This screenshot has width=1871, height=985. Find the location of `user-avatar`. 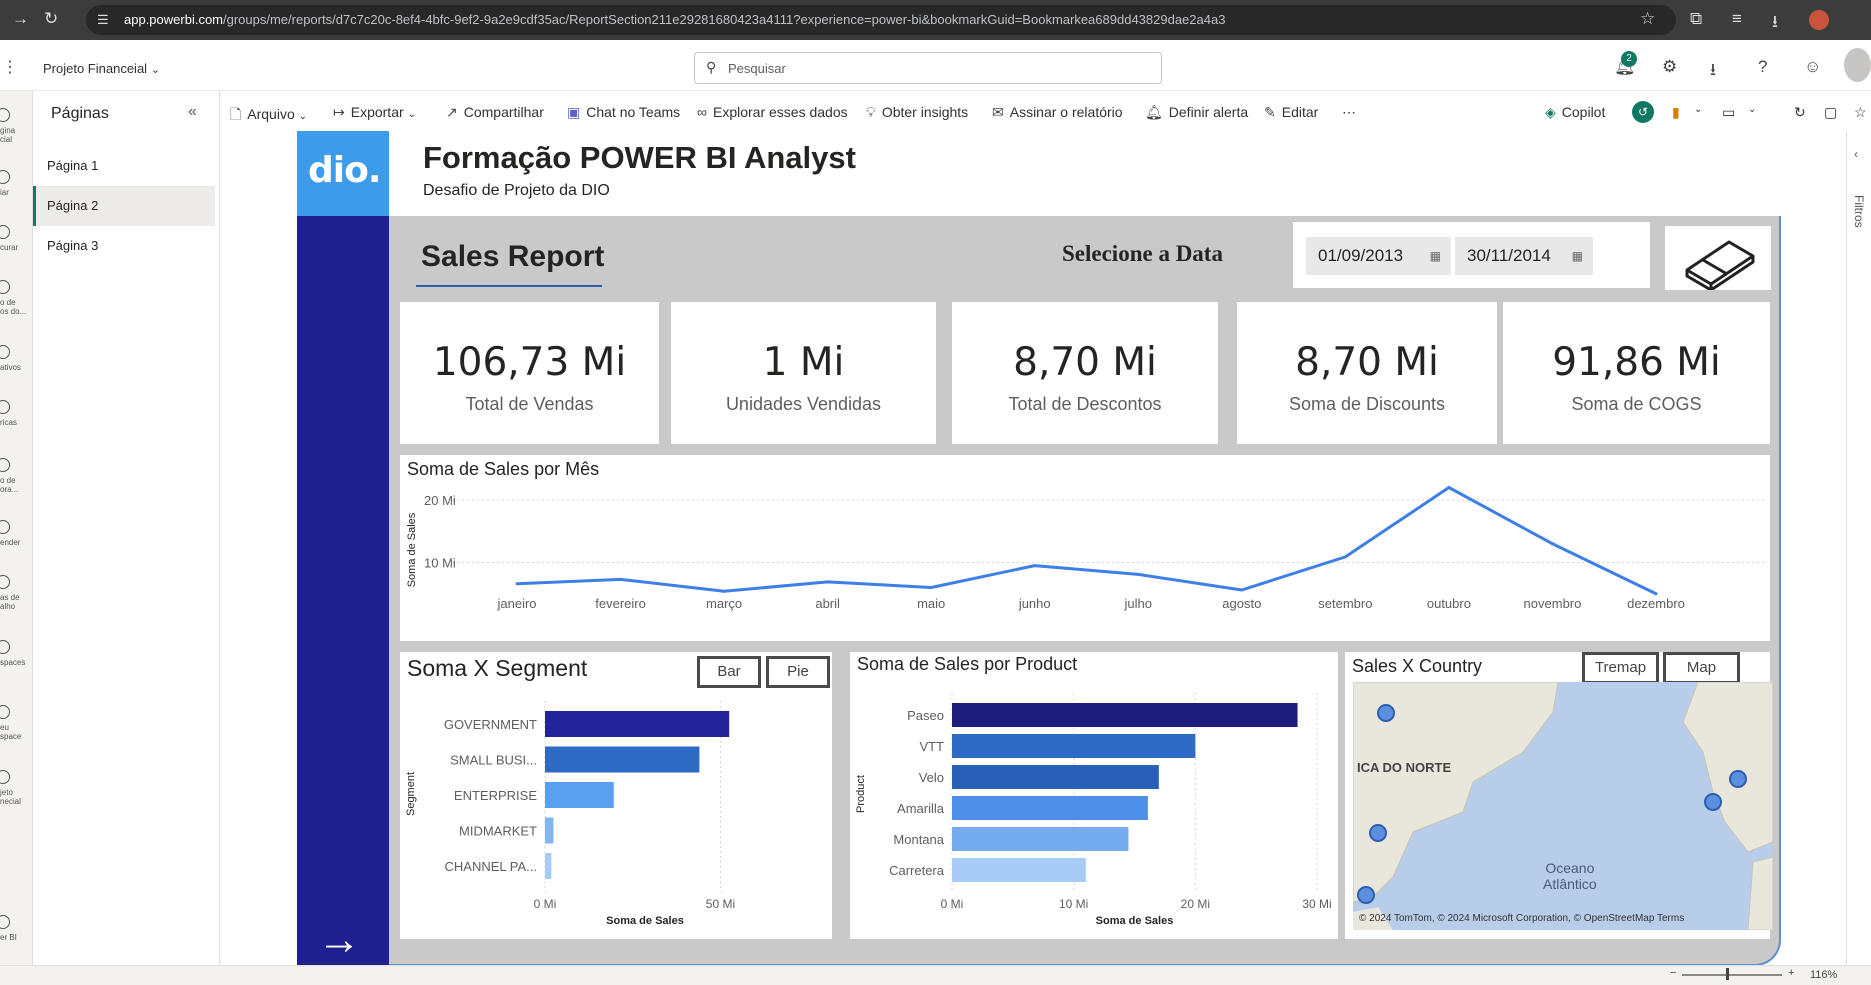

user-avatar is located at coordinates (1857, 65).